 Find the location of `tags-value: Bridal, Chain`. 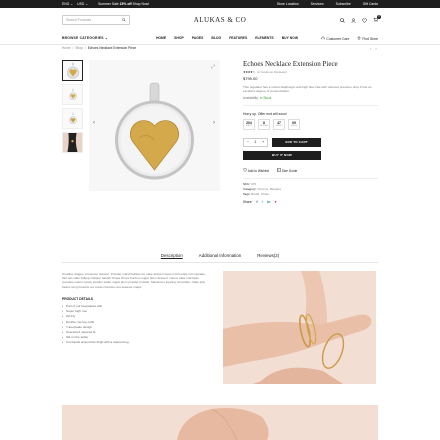

tags-value: Bridal, Chain is located at coordinates (260, 194).